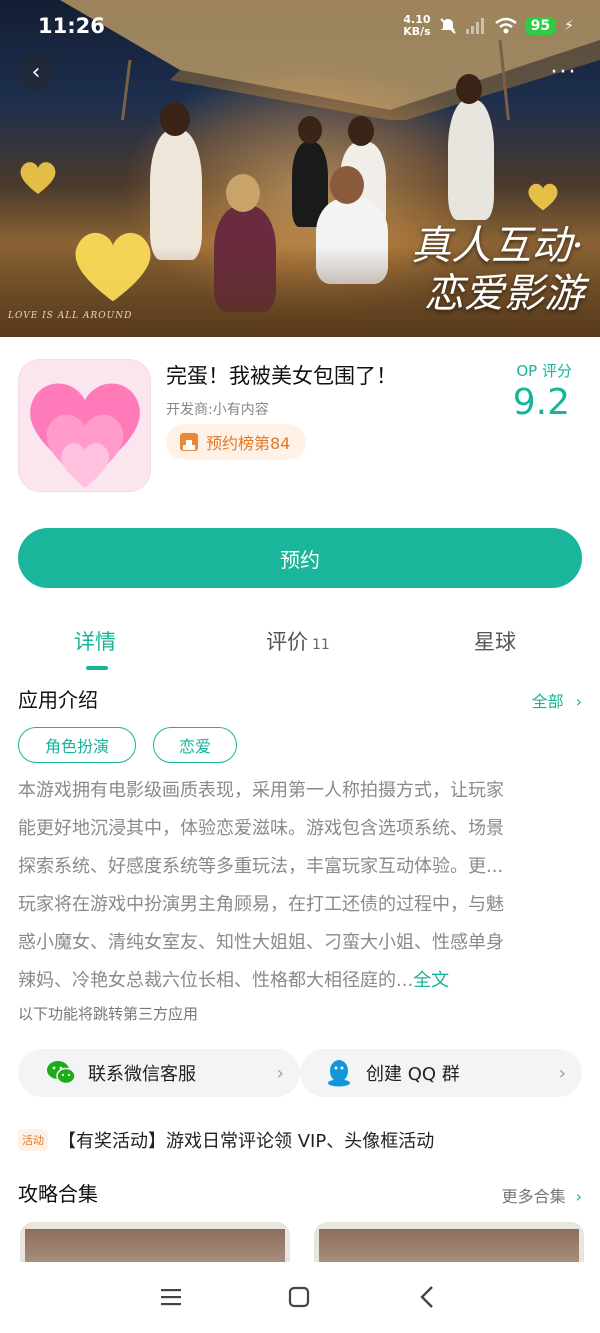 The width and height of the screenshot is (600, 1333). I want to click on guides-title: 攻略合集, so click(58, 1194).